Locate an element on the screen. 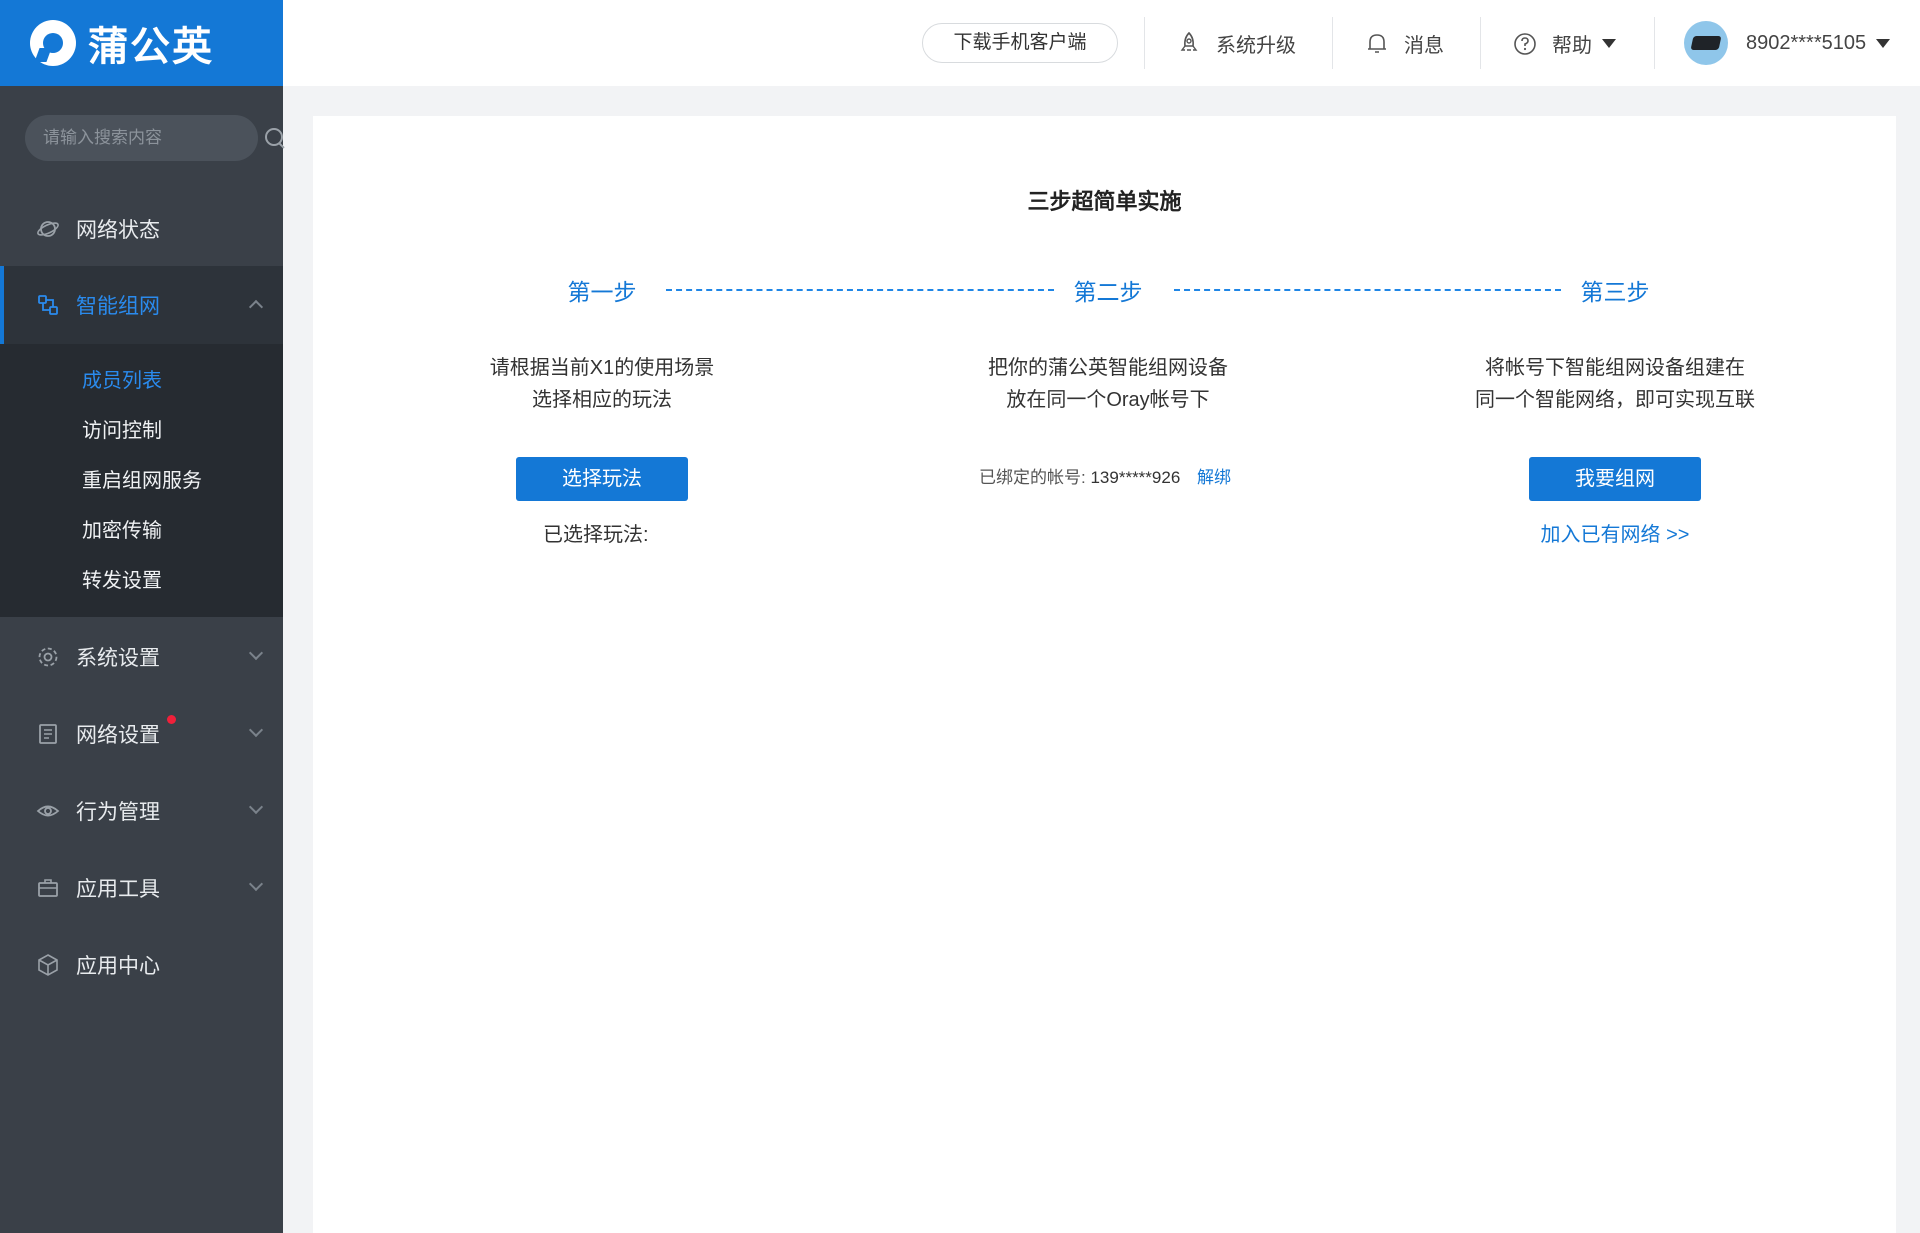 Image resolution: width=1920 pixels, height=1233 pixels. sidebar-item-label: 网络状态 is located at coordinates (118, 230).